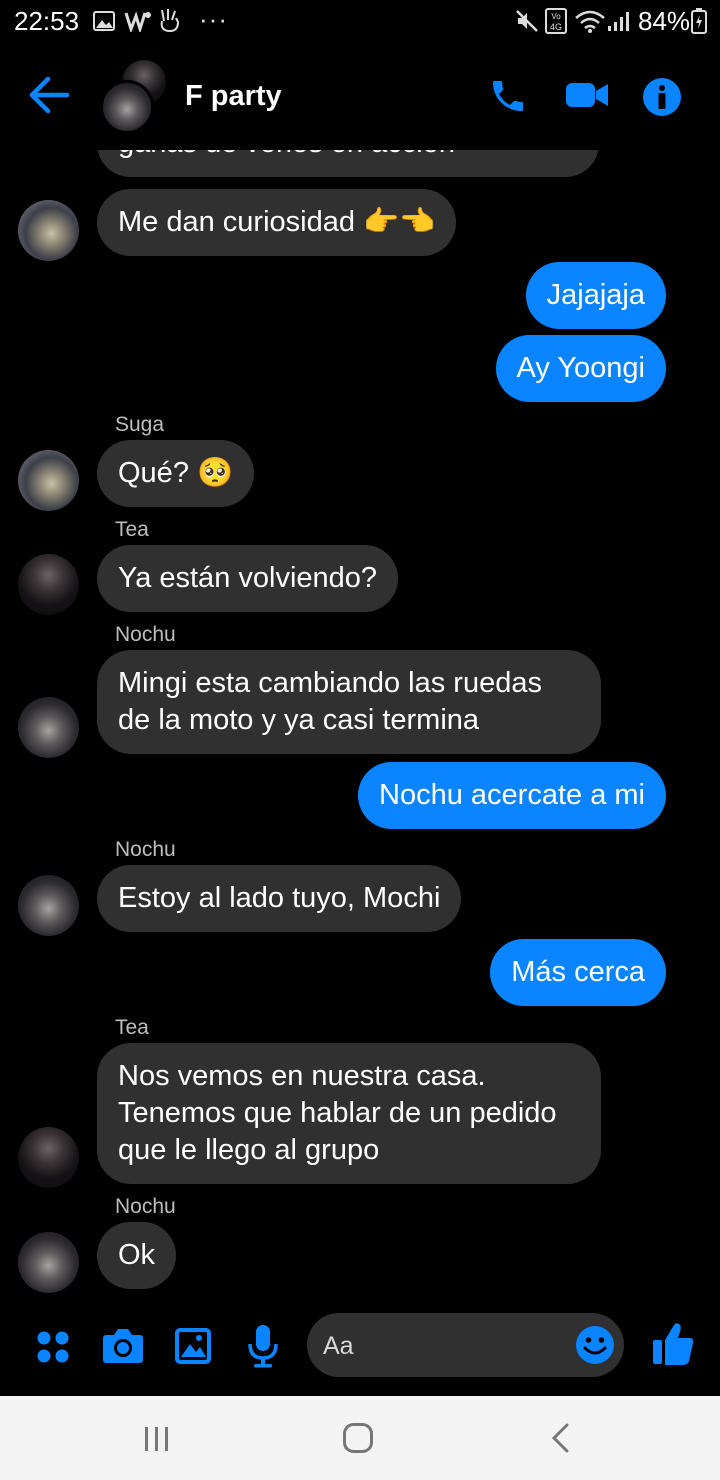 Image resolution: width=720 pixels, height=1480 pixels. What do you see at coordinates (170, 21) in the screenshot?
I see `status-gesture-icon` at bounding box center [170, 21].